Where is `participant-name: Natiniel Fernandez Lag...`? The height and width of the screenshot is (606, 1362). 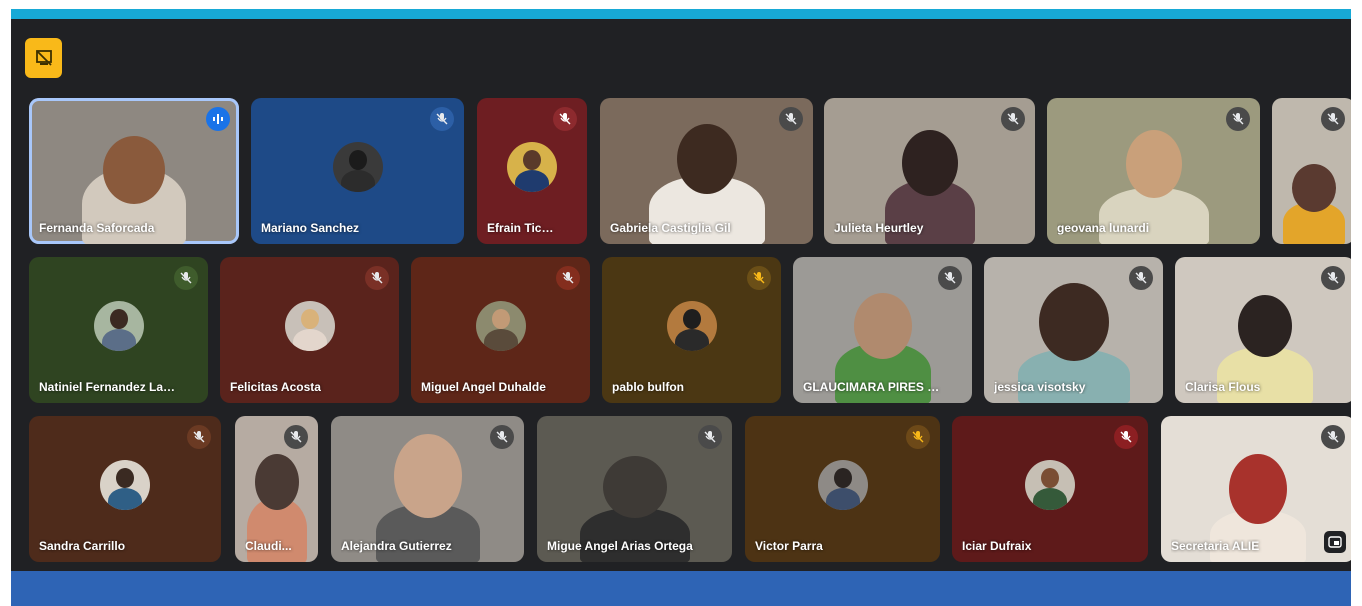
participant-name: Natiniel Fernandez Lag... is located at coordinates (108, 387).